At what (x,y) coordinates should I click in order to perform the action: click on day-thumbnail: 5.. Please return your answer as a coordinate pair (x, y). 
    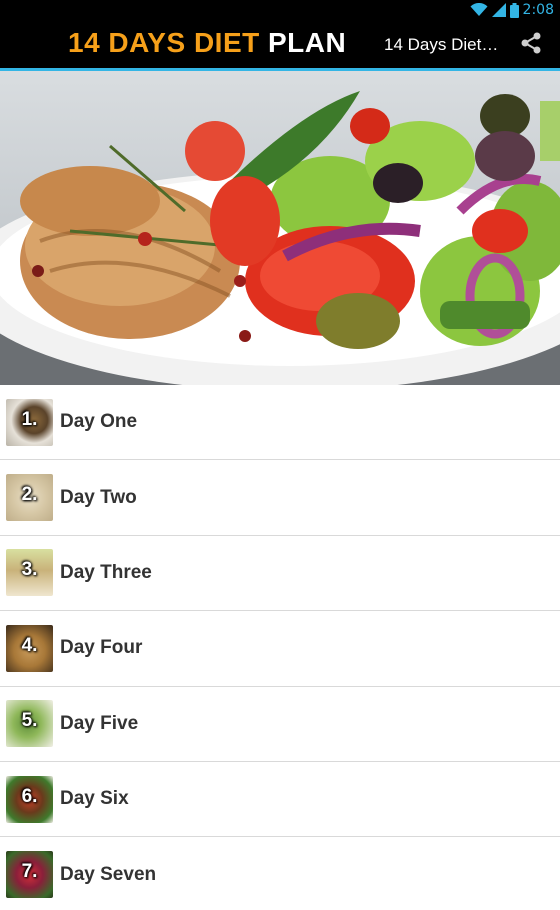
    Looking at the image, I should click on (29, 724).